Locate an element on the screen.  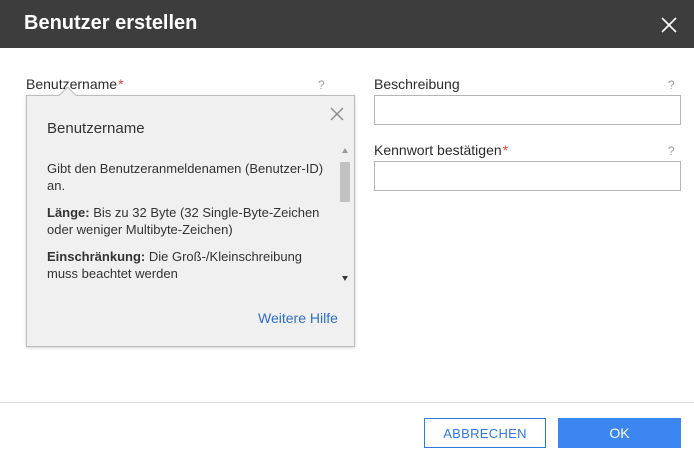
confirm-password-help-icon: ? is located at coordinates (671, 151).